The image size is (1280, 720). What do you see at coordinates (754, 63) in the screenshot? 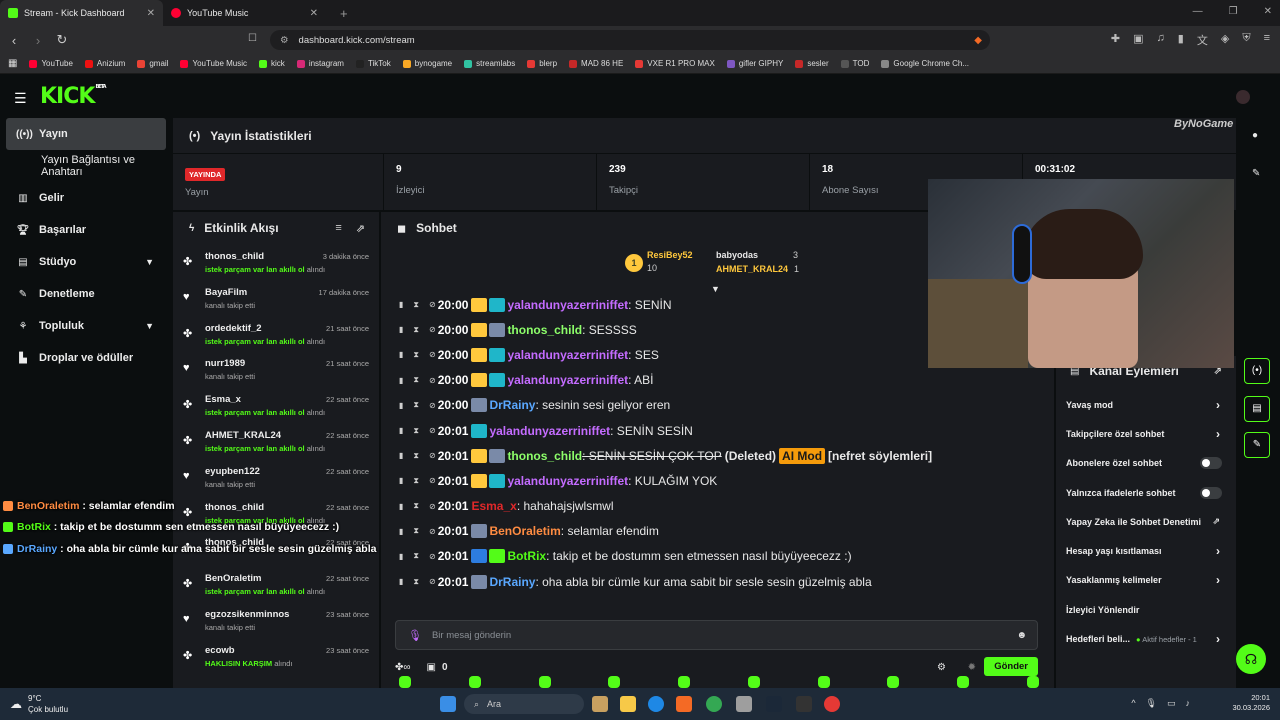
I see `bookmark-item: gifler GIPHY` at bounding box center [754, 63].